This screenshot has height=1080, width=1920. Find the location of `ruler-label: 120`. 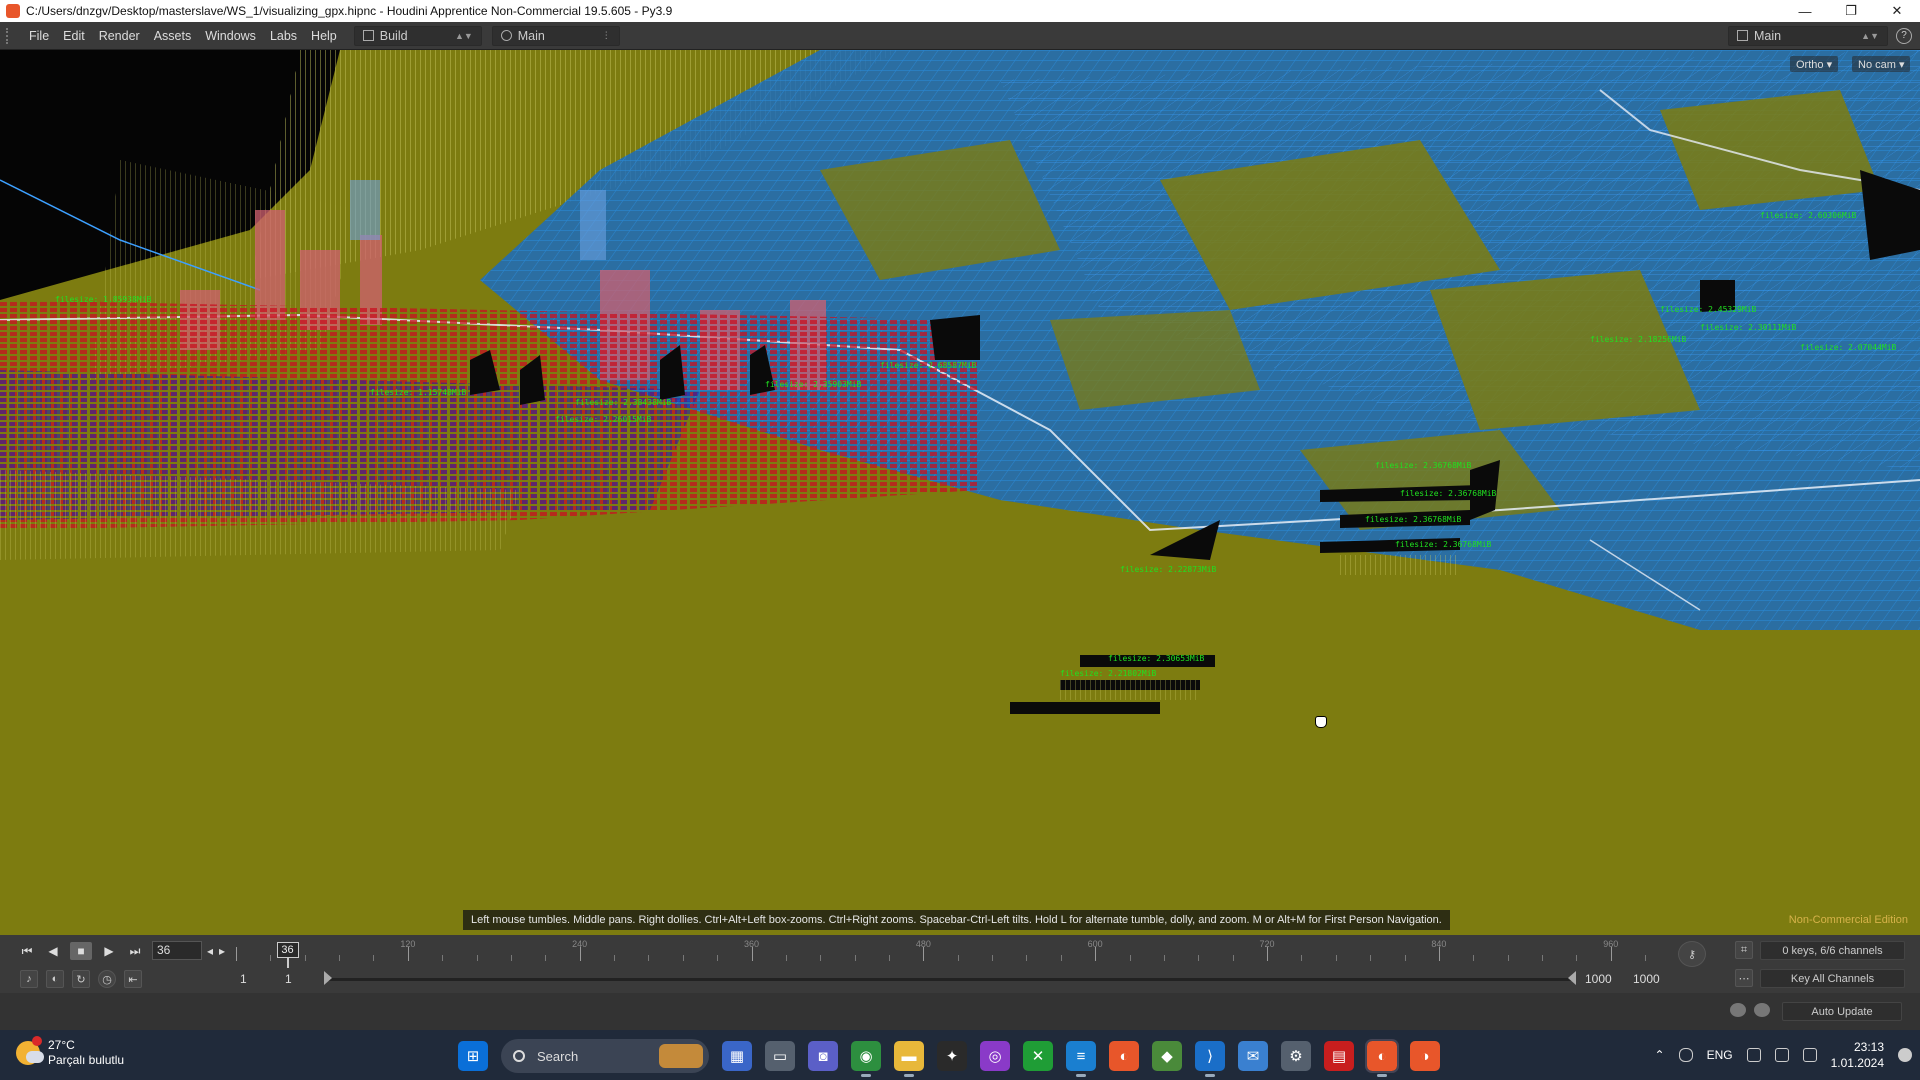

ruler-label: 120 is located at coordinates (408, 944).